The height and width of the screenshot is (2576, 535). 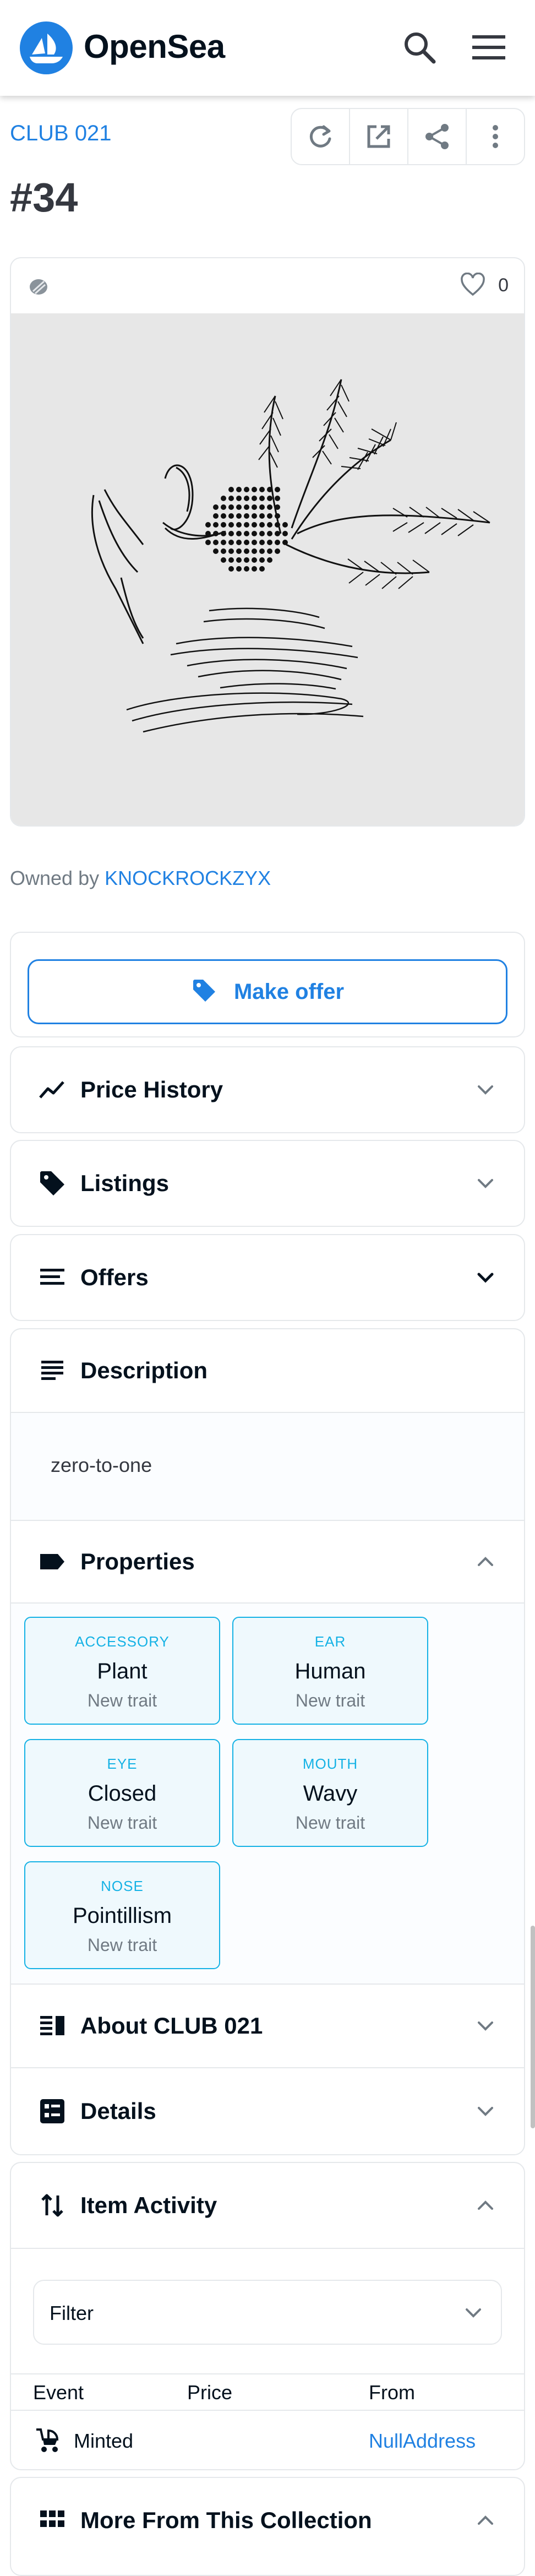 I want to click on about-header: About CLUB 021, so click(x=267, y=2026).